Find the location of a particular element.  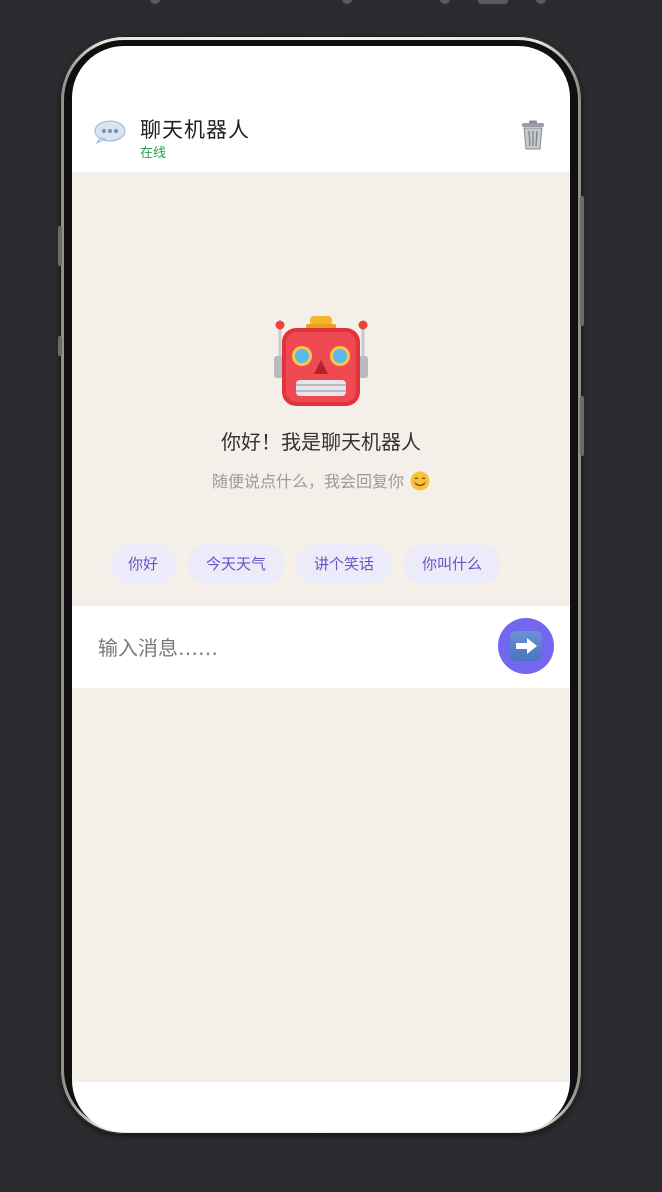

quick-reply-name: 你叫什么 is located at coordinates (452, 564).